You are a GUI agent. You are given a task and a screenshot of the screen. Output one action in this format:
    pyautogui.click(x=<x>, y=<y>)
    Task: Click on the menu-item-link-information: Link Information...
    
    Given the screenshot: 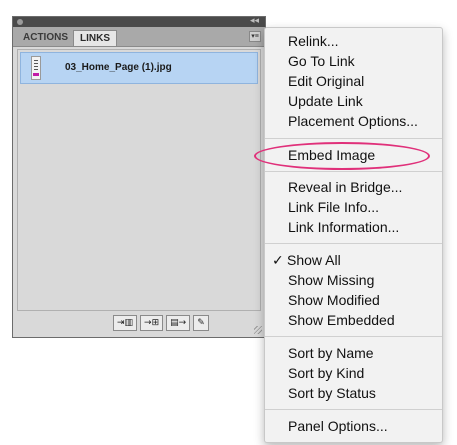 What is the action you would take?
    pyautogui.click(x=343, y=227)
    